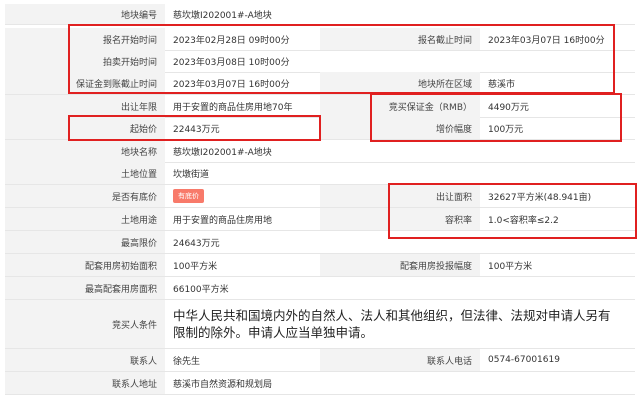 This screenshot has width=640, height=401. I want to click on value-parcel-region: 慈溪市, so click(502, 84).